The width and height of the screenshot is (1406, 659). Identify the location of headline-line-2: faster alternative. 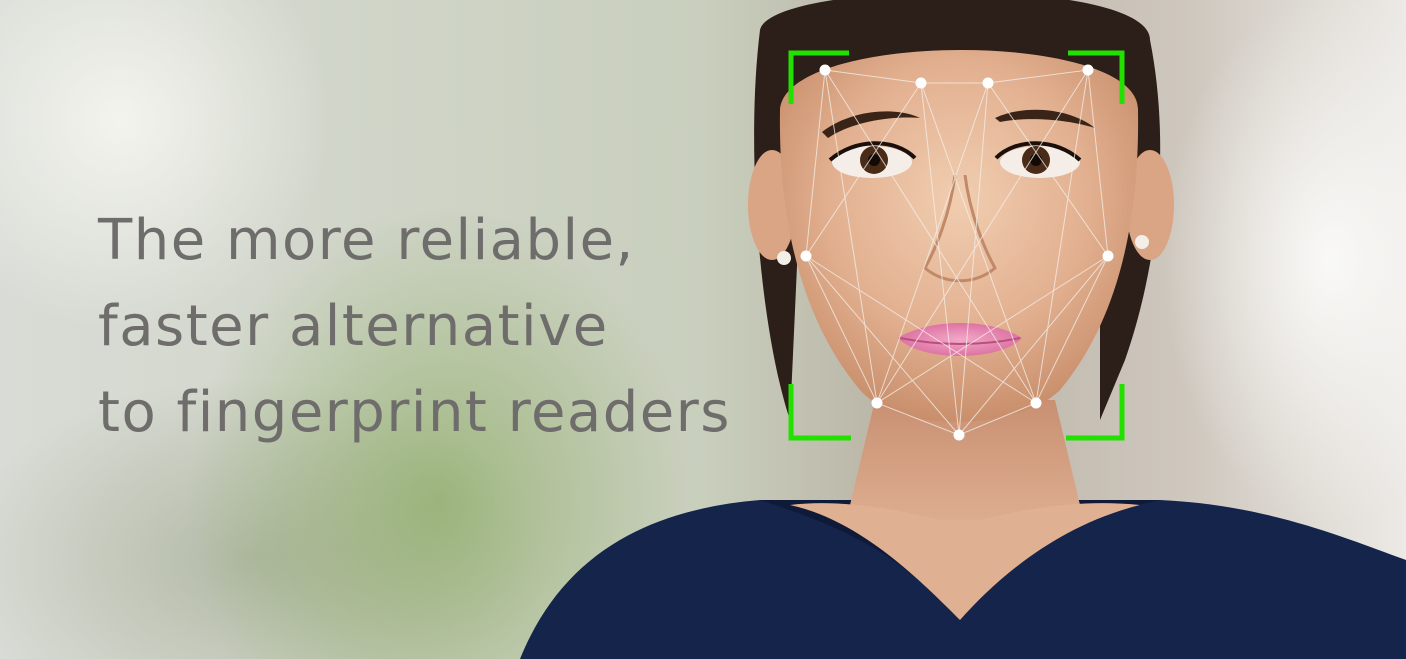
(353, 326).